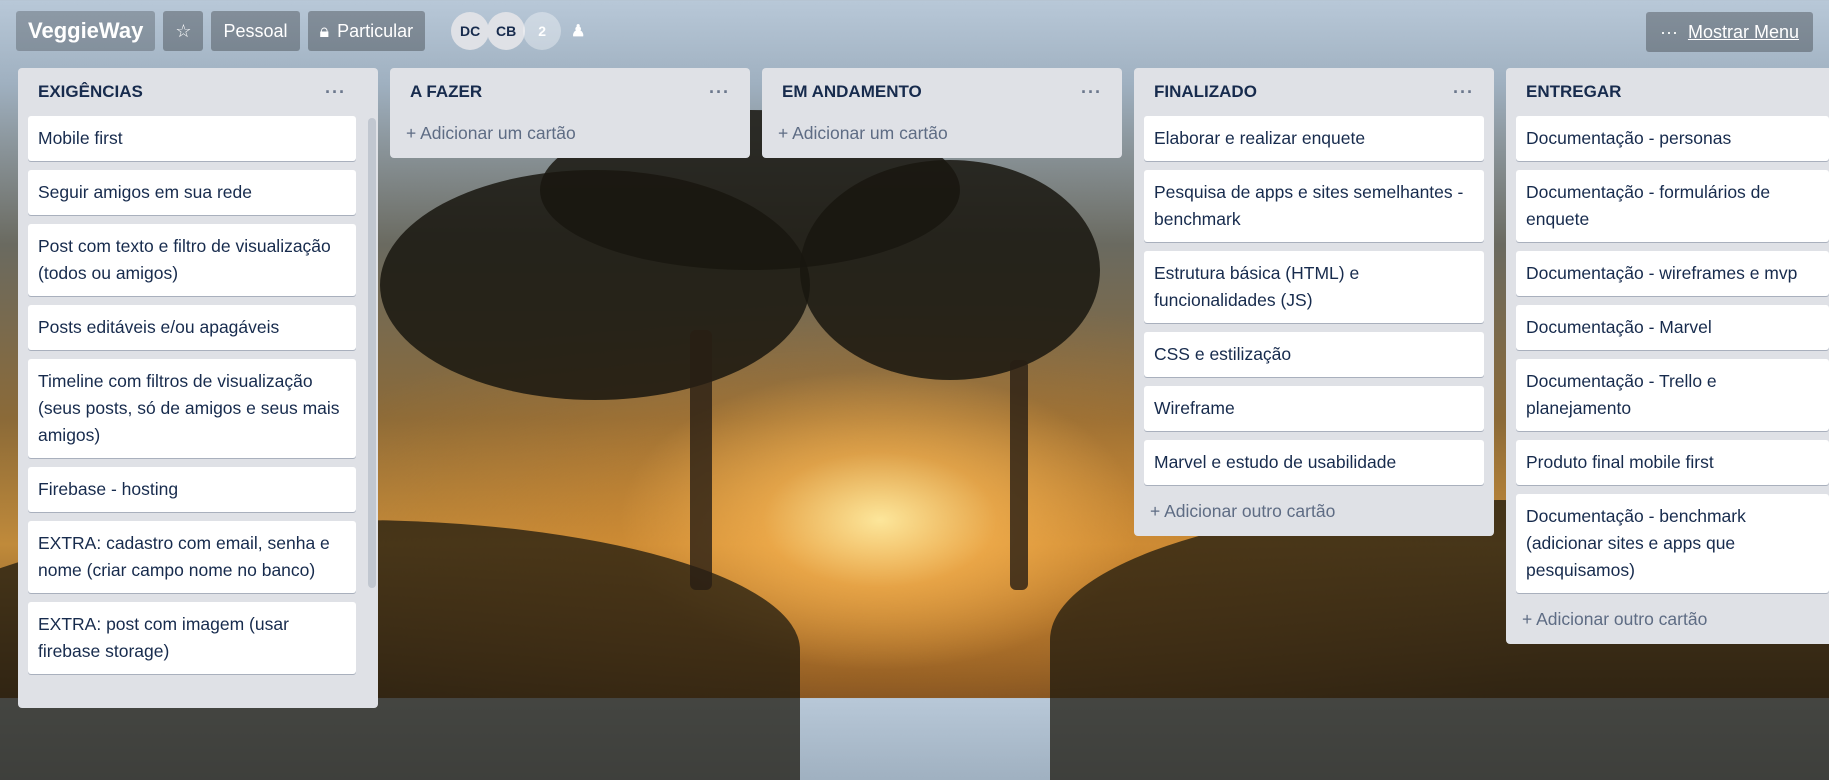 The image size is (1829, 780). What do you see at coordinates (255, 31) in the screenshot?
I see `team-button: Pessoal` at bounding box center [255, 31].